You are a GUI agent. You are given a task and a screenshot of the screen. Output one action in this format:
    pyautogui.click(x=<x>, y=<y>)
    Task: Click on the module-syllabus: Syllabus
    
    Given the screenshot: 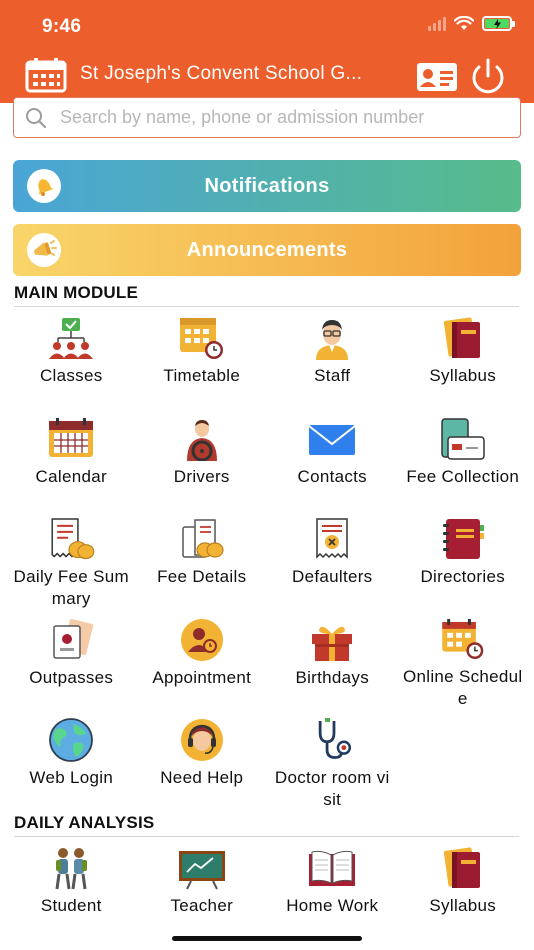 What is the action you would take?
    pyautogui.click(x=463, y=358)
    